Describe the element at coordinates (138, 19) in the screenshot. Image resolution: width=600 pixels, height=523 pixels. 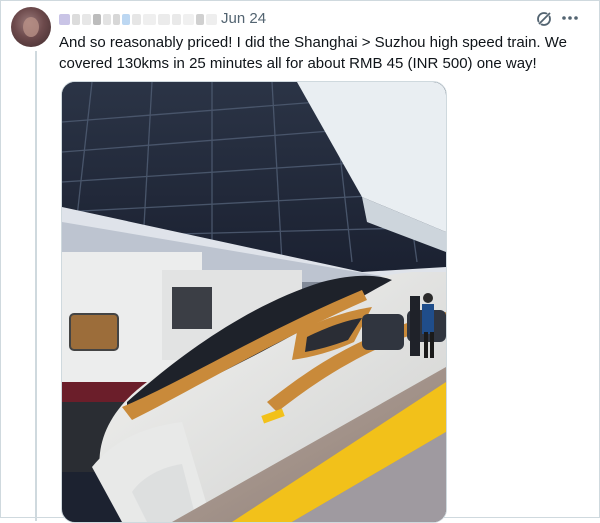
I see `author-name-redacted` at that location.